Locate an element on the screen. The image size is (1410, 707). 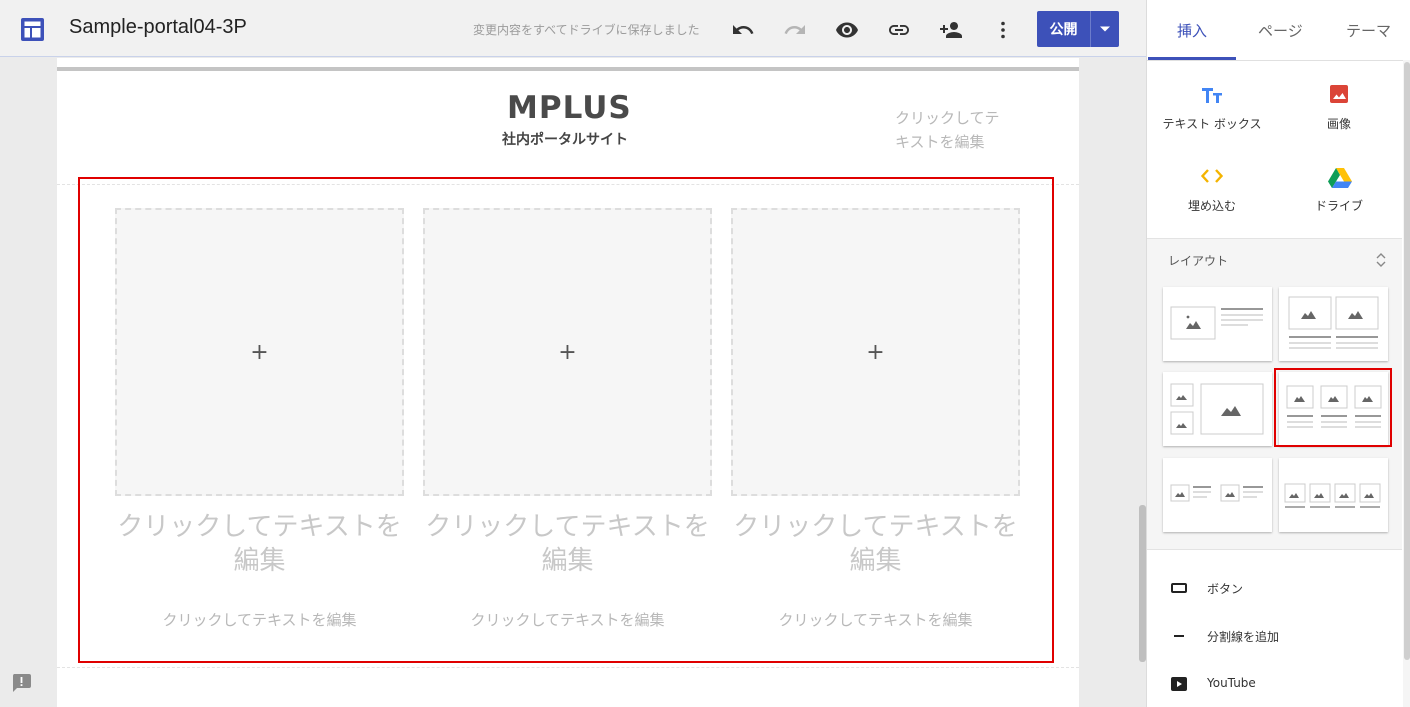
panel-scrollbar is located at coordinates (1406, 383).